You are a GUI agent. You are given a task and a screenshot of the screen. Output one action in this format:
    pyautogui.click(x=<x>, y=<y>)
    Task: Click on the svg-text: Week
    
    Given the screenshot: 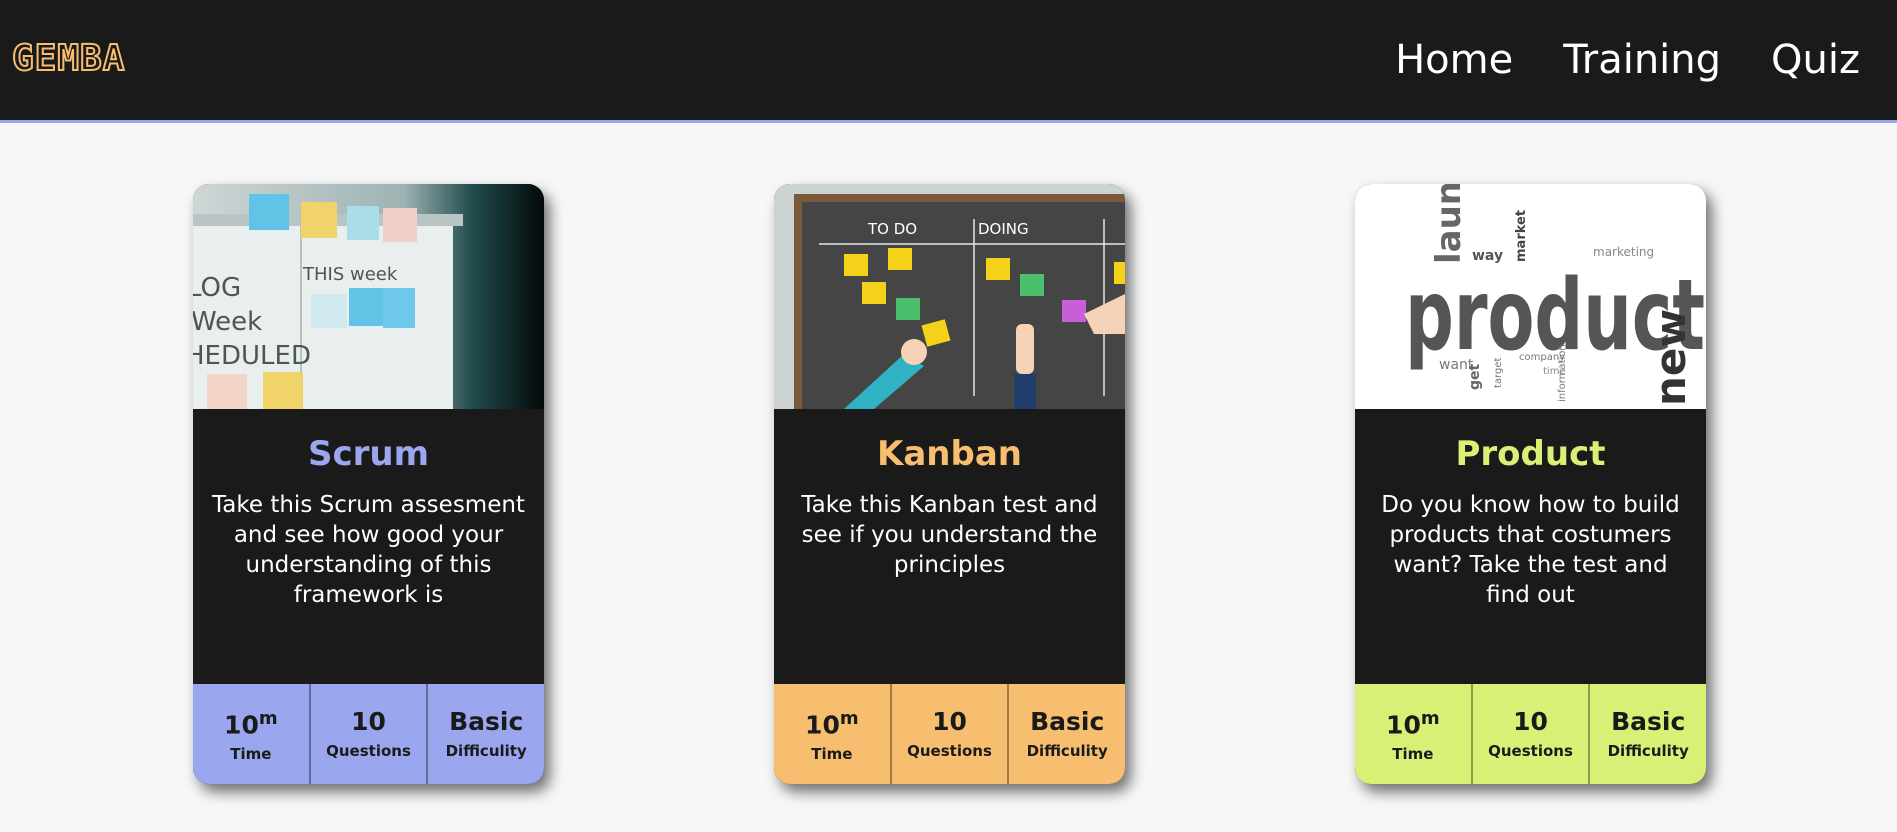 What is the action you would take?
    pyautogui.click(x=227, y=322)
    